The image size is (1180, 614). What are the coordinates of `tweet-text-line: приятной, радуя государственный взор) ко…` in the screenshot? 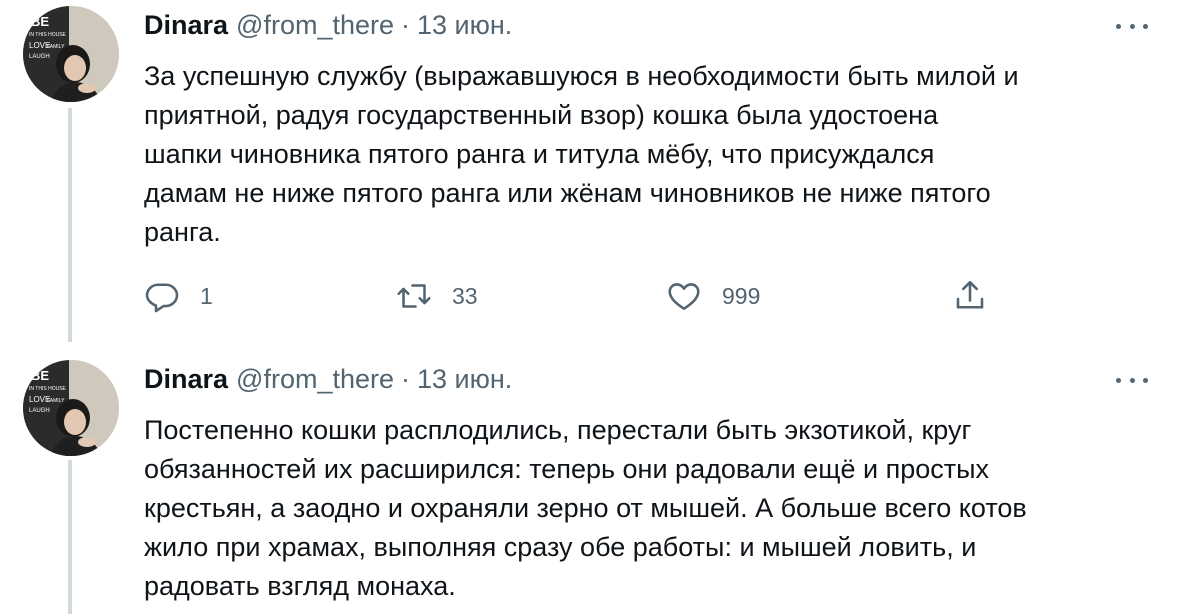 It's located at (541, 115).